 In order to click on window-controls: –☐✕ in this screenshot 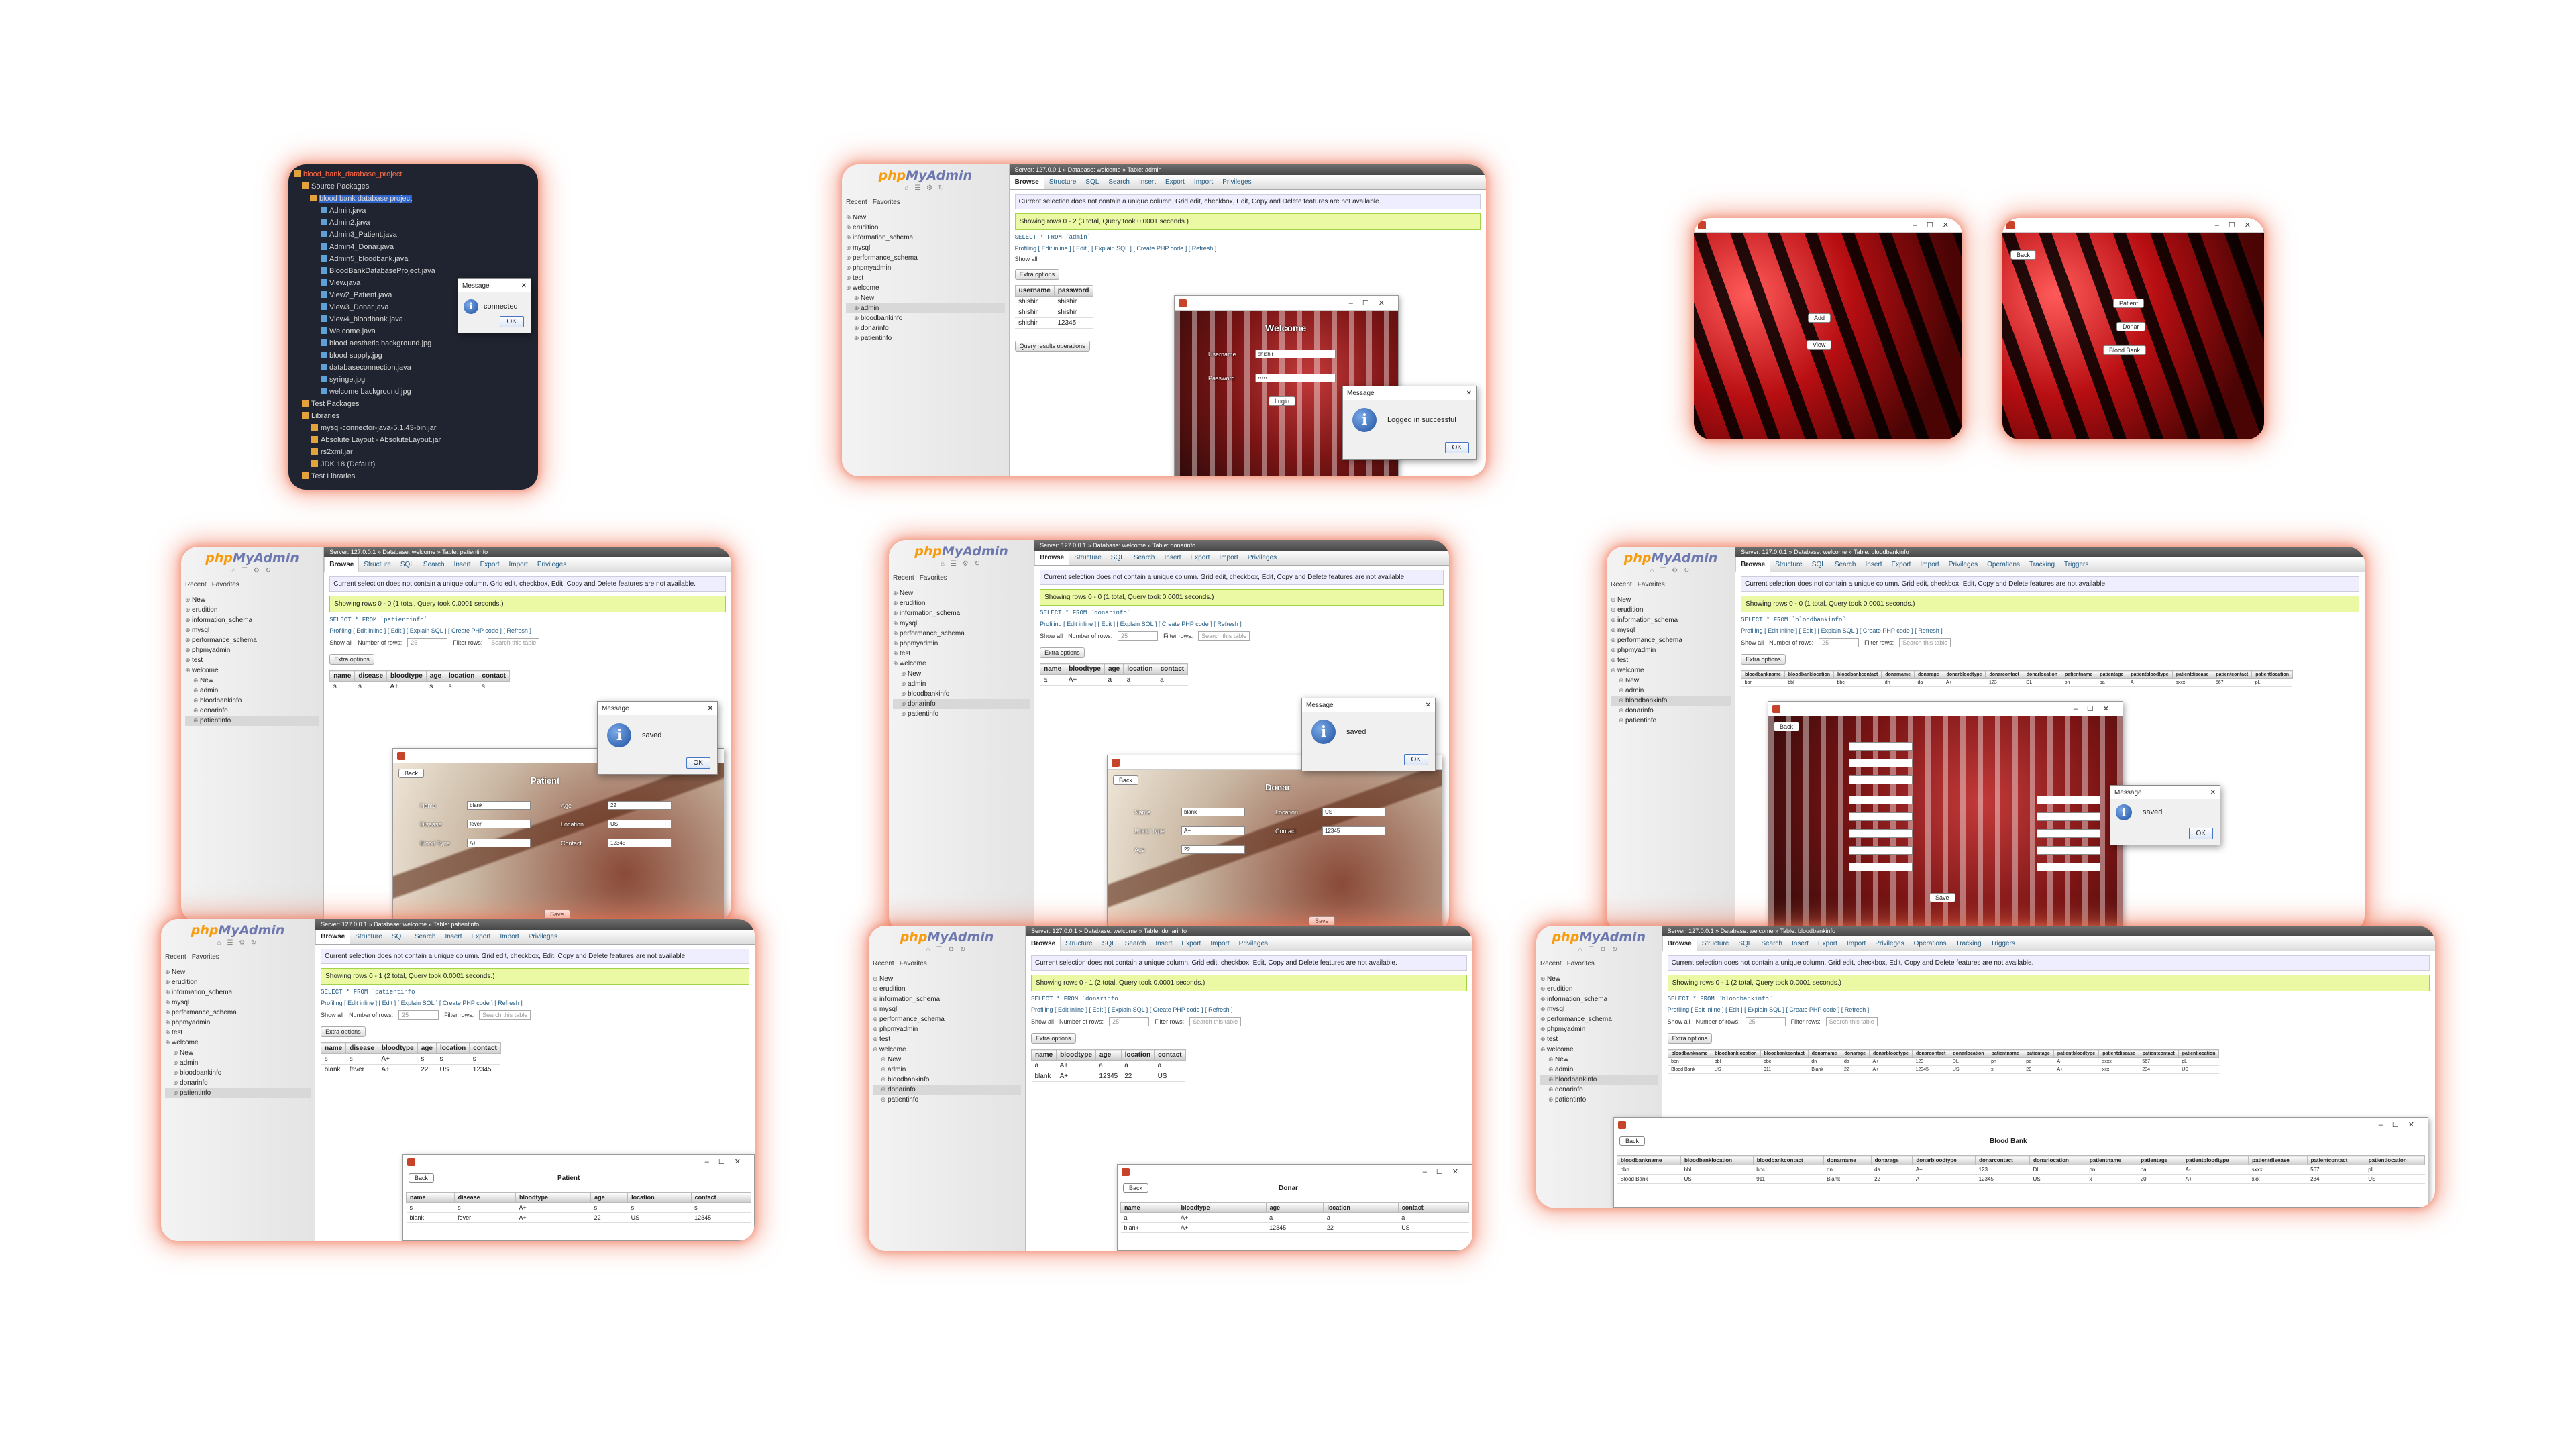, I will do `click(1371, 303)`.